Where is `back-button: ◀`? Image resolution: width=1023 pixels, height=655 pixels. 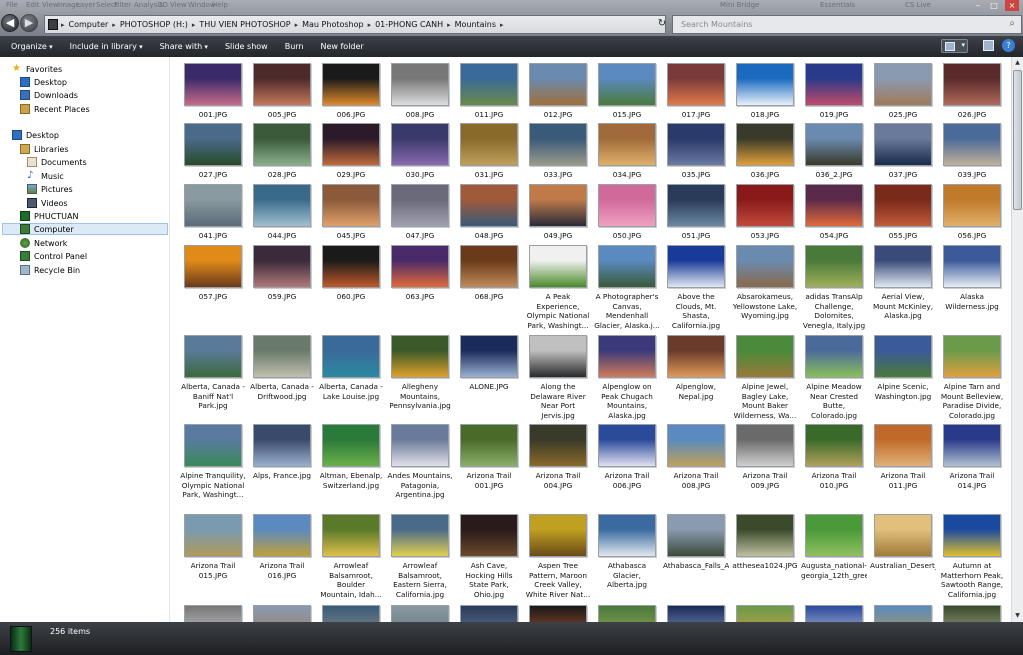 back-button: ◀ is located at coordinates (10, 23).